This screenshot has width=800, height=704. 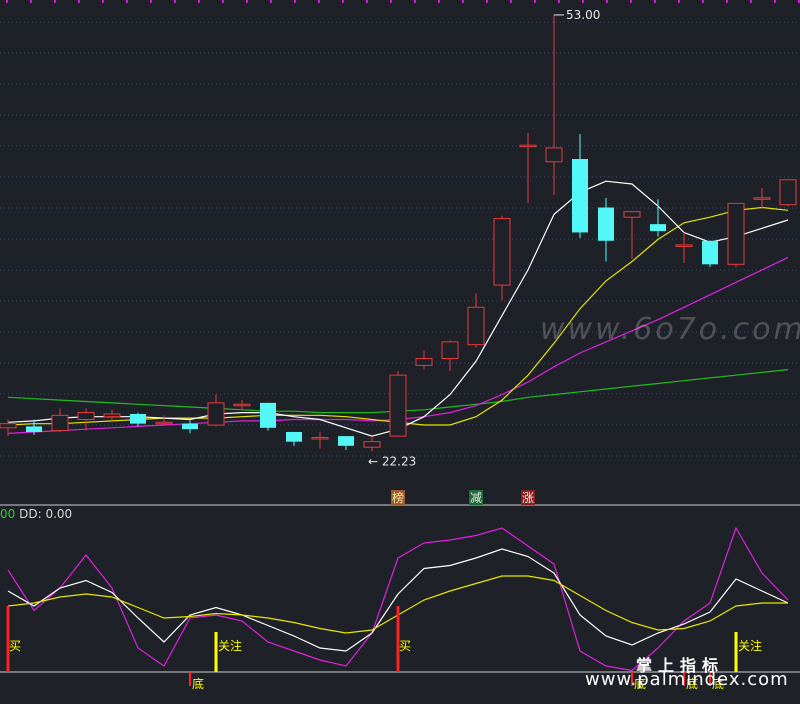 What do you see at coordinates (190, 679) in the screenshot?
I see `bottom-bar` at bounding box center [190, 679].